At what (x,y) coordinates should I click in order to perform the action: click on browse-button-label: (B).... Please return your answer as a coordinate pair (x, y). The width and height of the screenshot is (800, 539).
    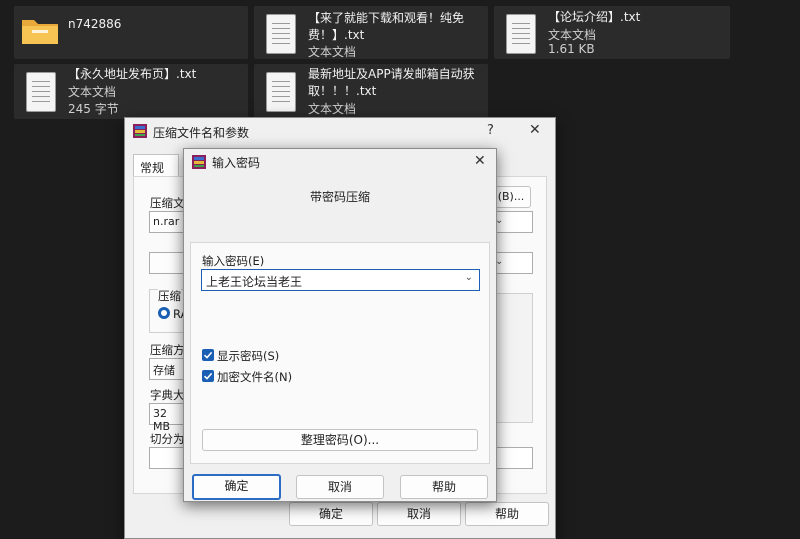
    Looking at the image, I should click on (511, 196).